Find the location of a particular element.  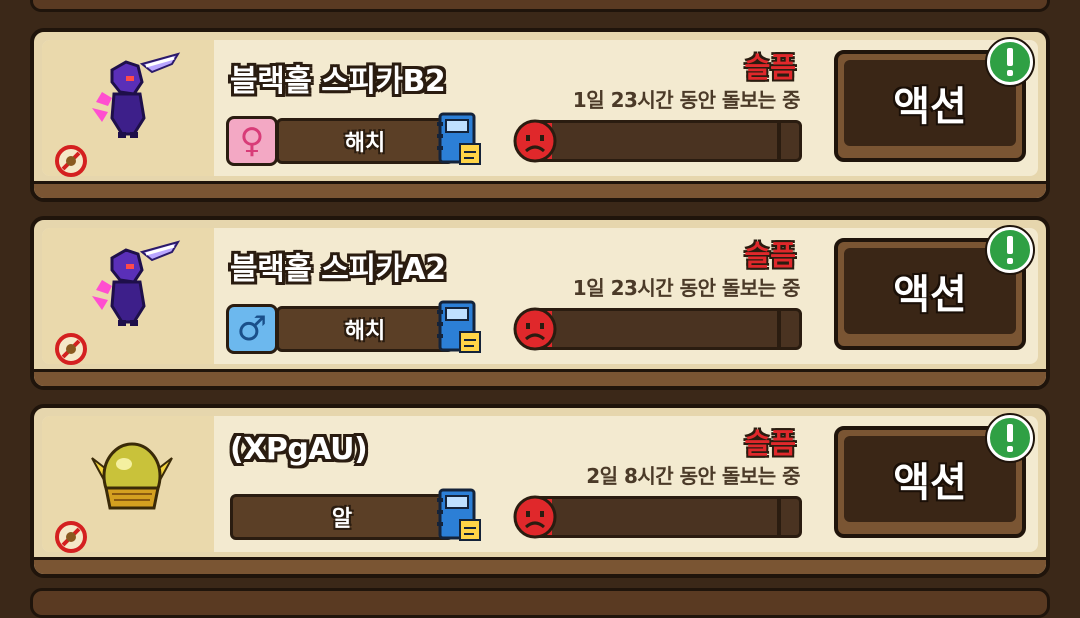

gender-symbol: ♀ is located at coordinates (252, 141).